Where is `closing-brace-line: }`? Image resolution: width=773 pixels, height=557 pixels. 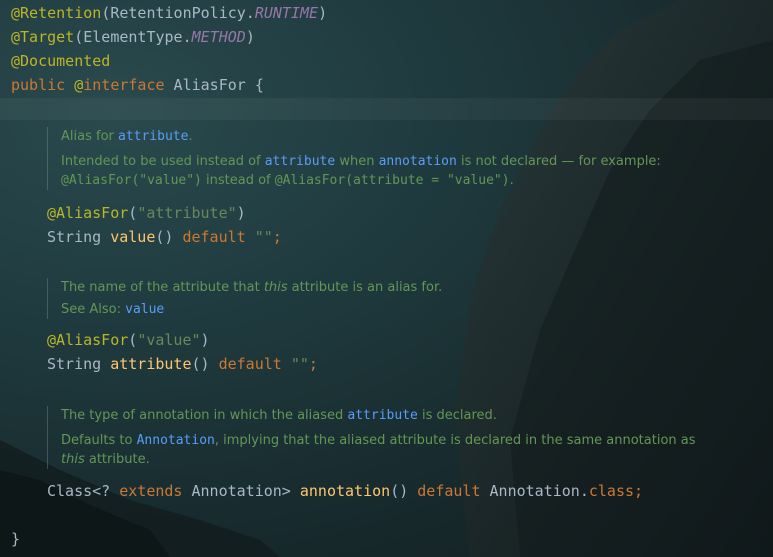
closing-brace-line: } is located at coordinates (16, 539).